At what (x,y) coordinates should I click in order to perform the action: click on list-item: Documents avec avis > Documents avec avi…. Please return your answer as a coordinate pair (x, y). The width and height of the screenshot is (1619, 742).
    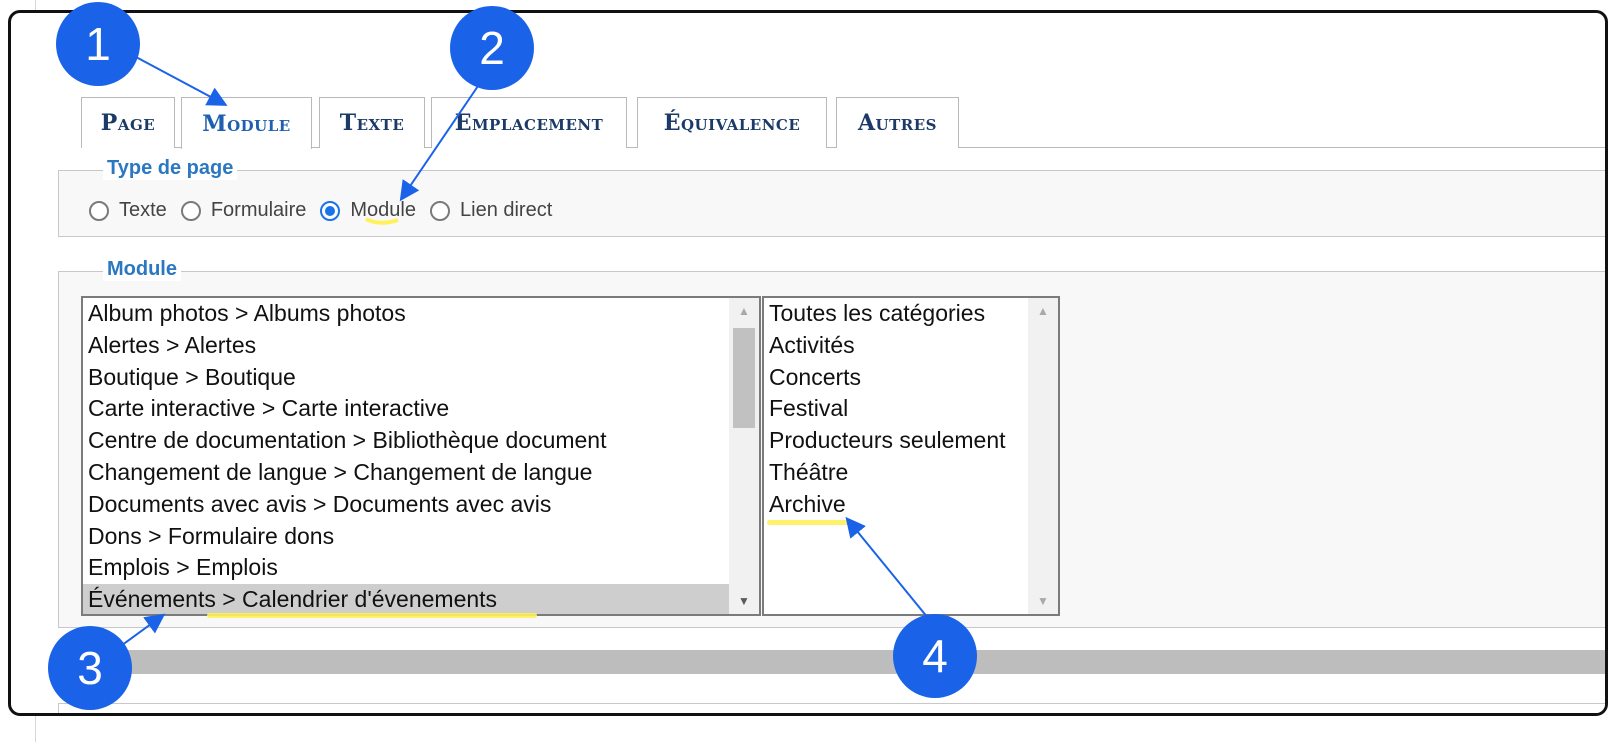
    Looking at the image, I should click on (421, 505).